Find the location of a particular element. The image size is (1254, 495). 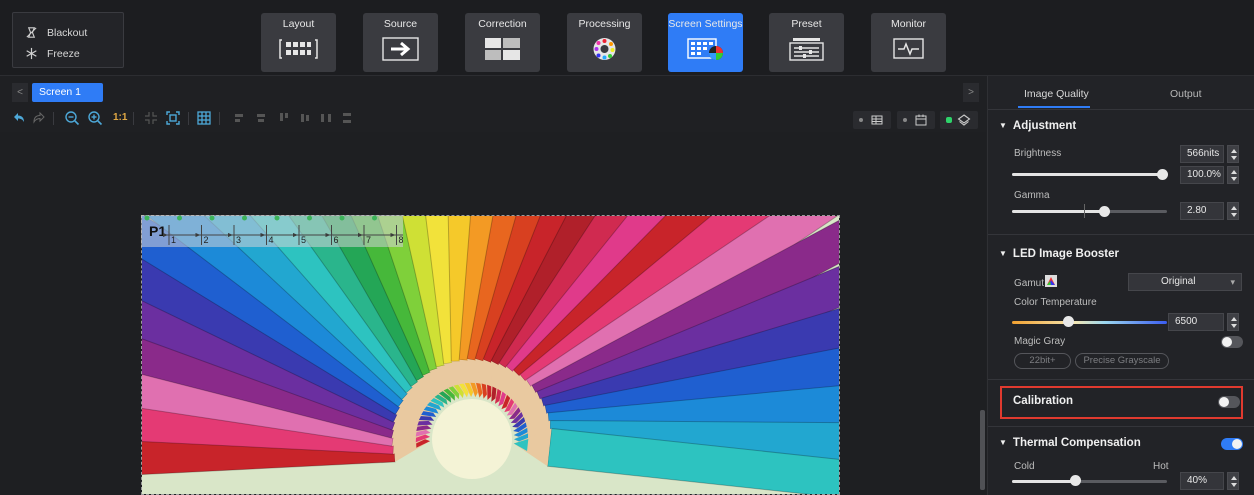

distribute-h-button is located at coordinates (326, 118).